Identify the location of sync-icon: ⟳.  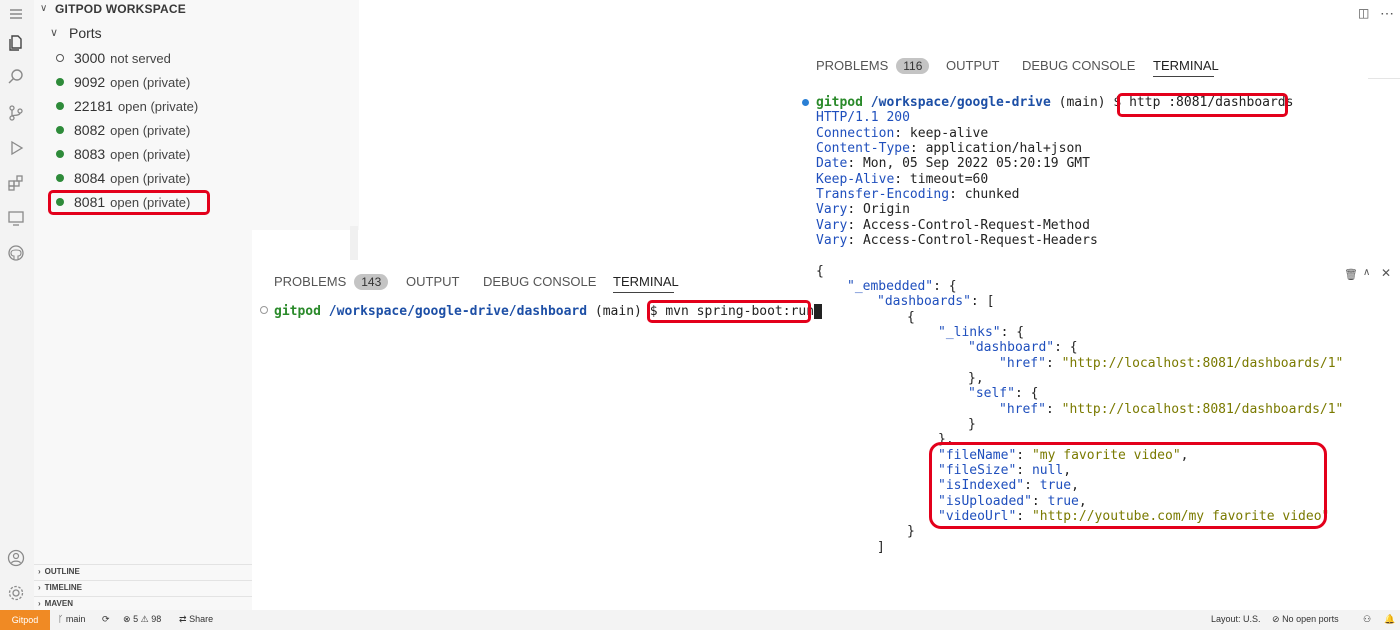
(106, 619).